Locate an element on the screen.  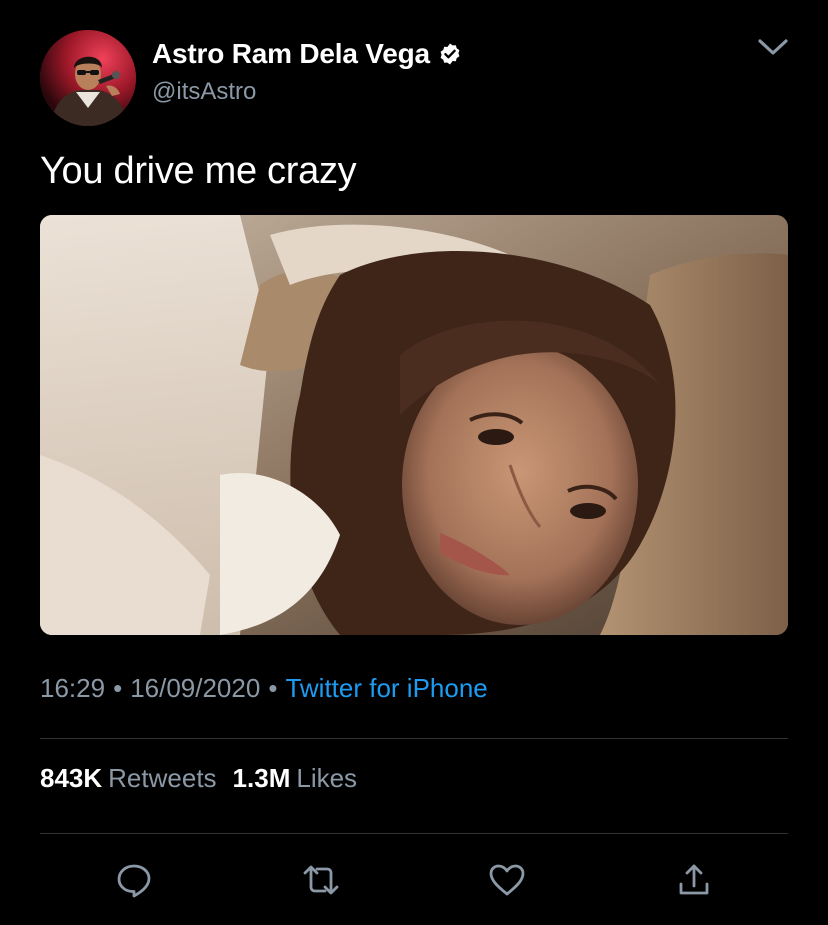
author-name-row: Astro Ram Dela Vega is located at coordinates (307, 54).